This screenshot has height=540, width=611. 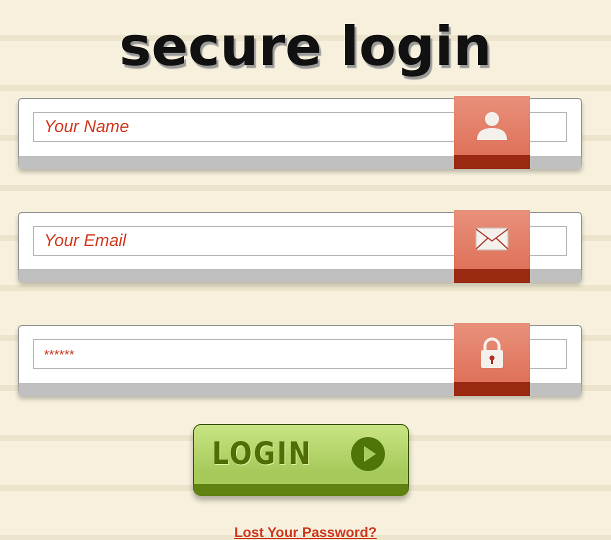 What do you see at coordinates (368, 454) in the screenshot?
I see `play-icon` at bounding box center [368, 454].